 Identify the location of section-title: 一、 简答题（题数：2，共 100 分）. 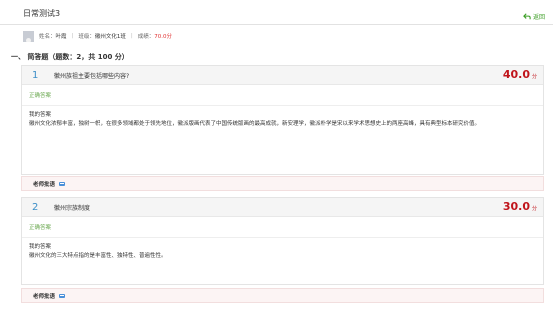
(70, 57).